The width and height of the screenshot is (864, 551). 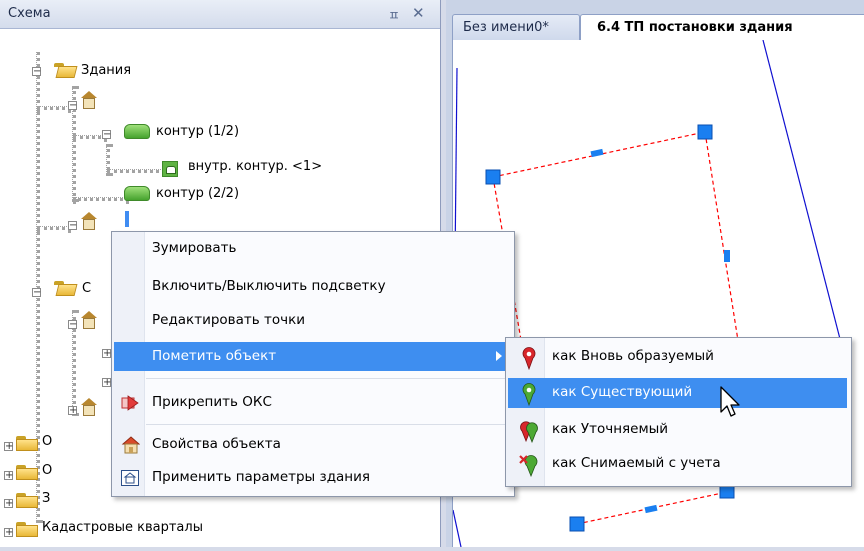 I want to click on object-properties-icon, so click(x=130, y=445).